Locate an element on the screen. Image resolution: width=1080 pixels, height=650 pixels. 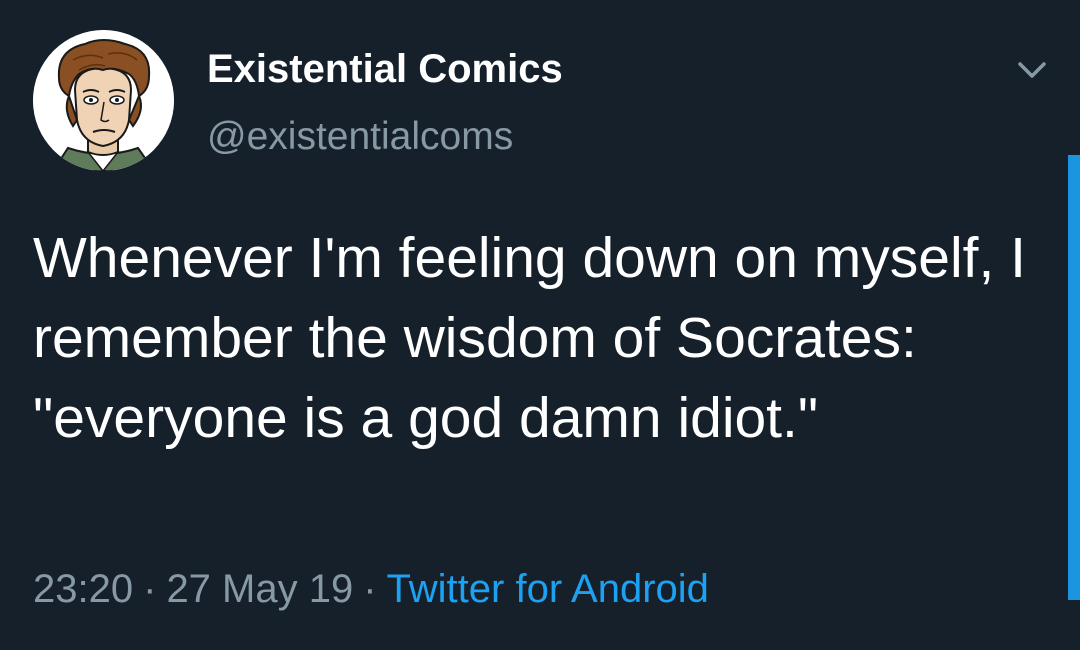
author-handle: @existentialcoms is located at coordinates (360, 137).